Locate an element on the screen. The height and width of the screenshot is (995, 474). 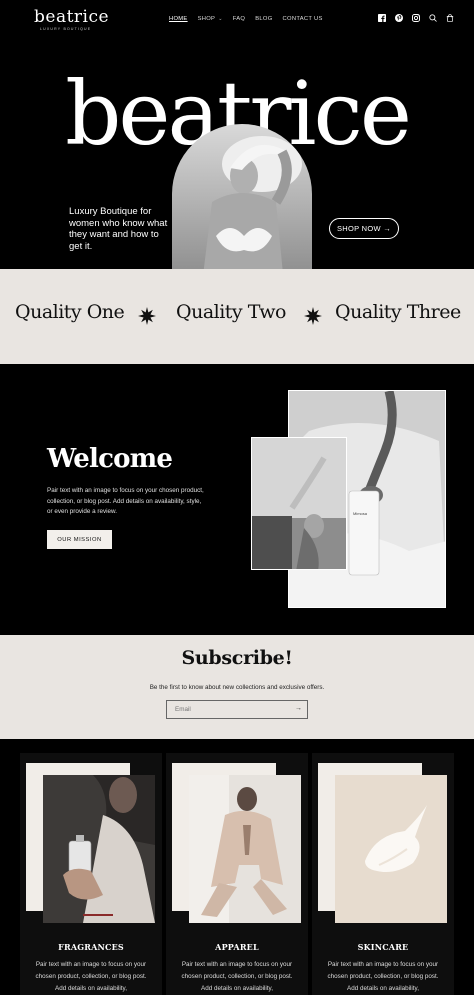
quality-one: Quality One is located at coordinates (70, 312).